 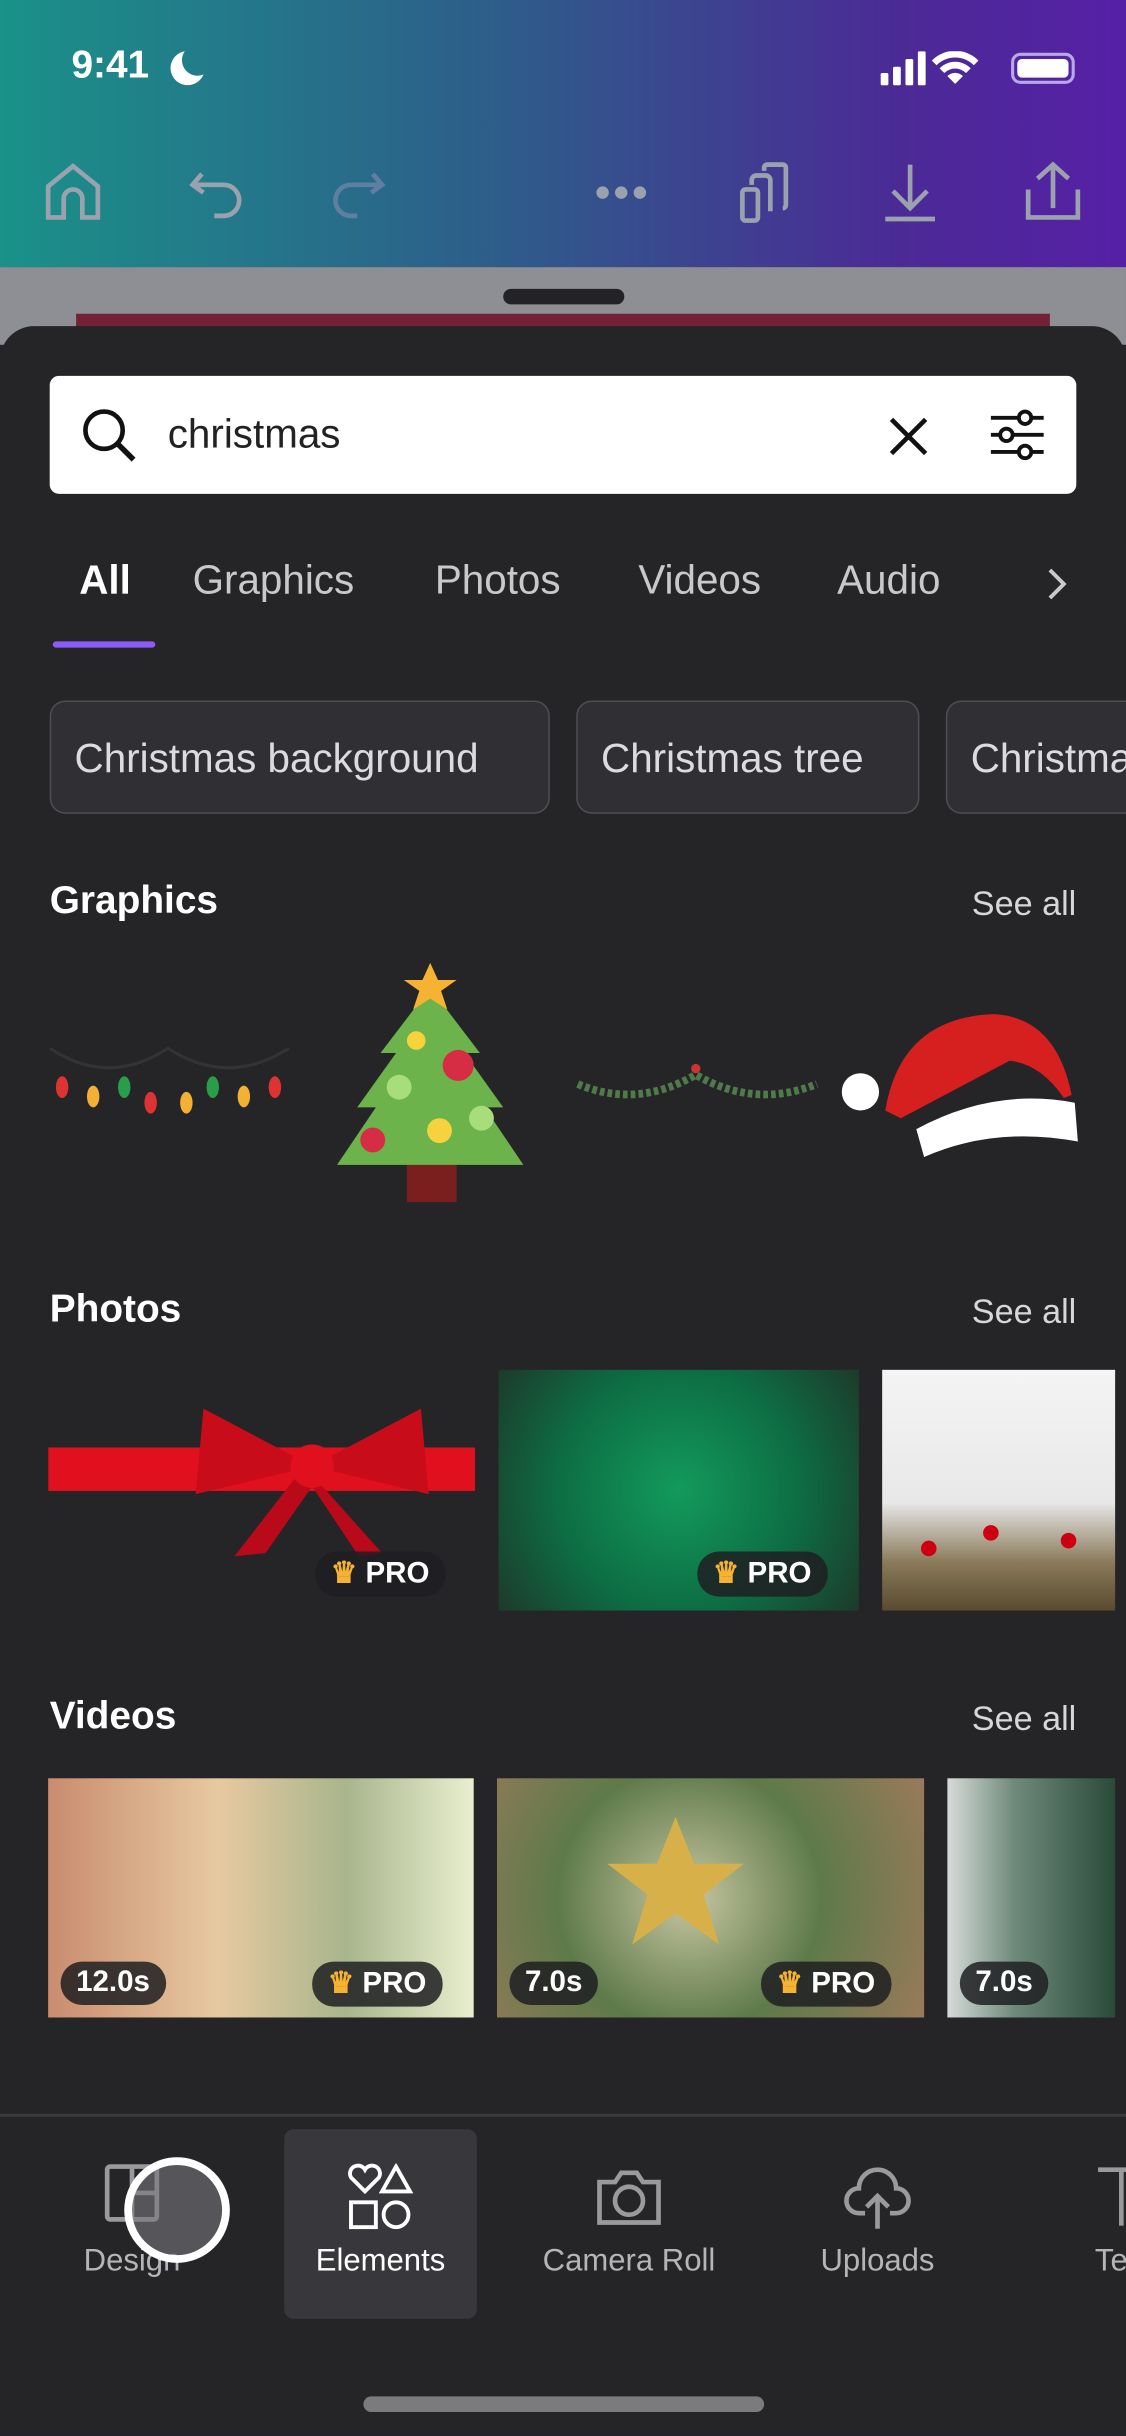 What do you see at coordinates (169, 1075) in the screenshot?
I see `string-lights-graphic` at bounding box center [169, 1075].